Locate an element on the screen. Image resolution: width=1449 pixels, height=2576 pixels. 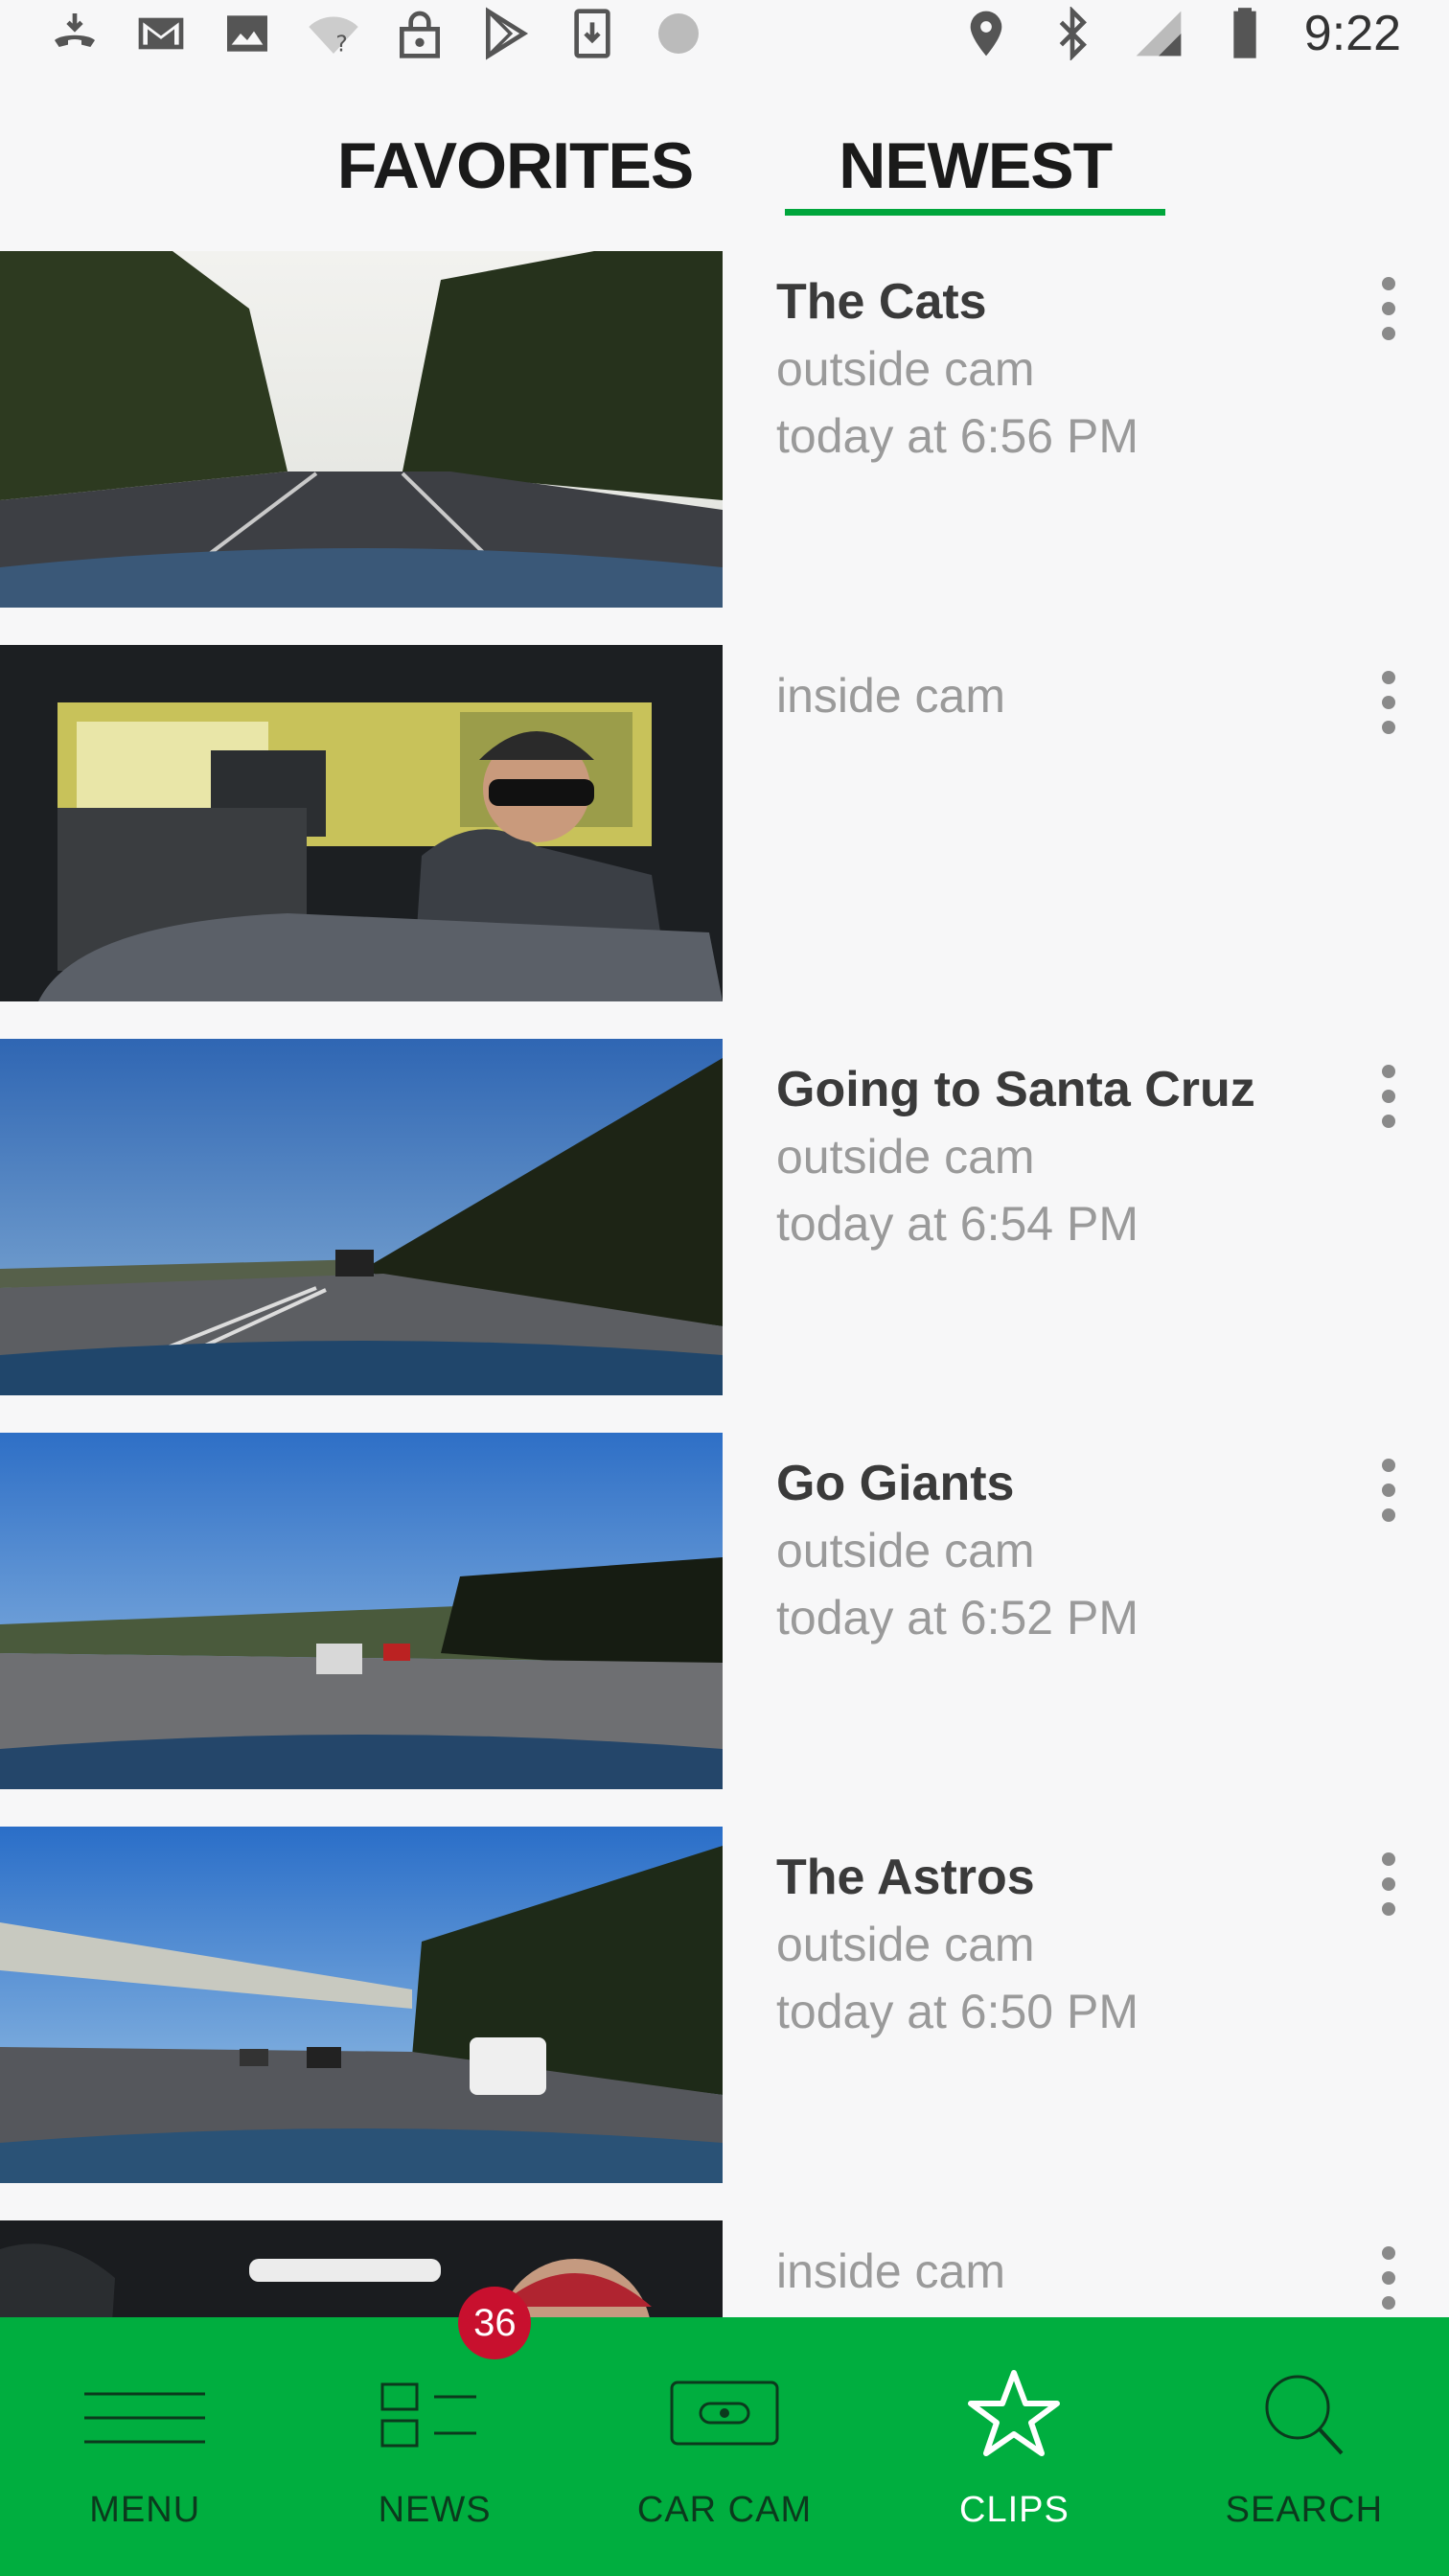
sync-icon is located at coordinates (678, 34).